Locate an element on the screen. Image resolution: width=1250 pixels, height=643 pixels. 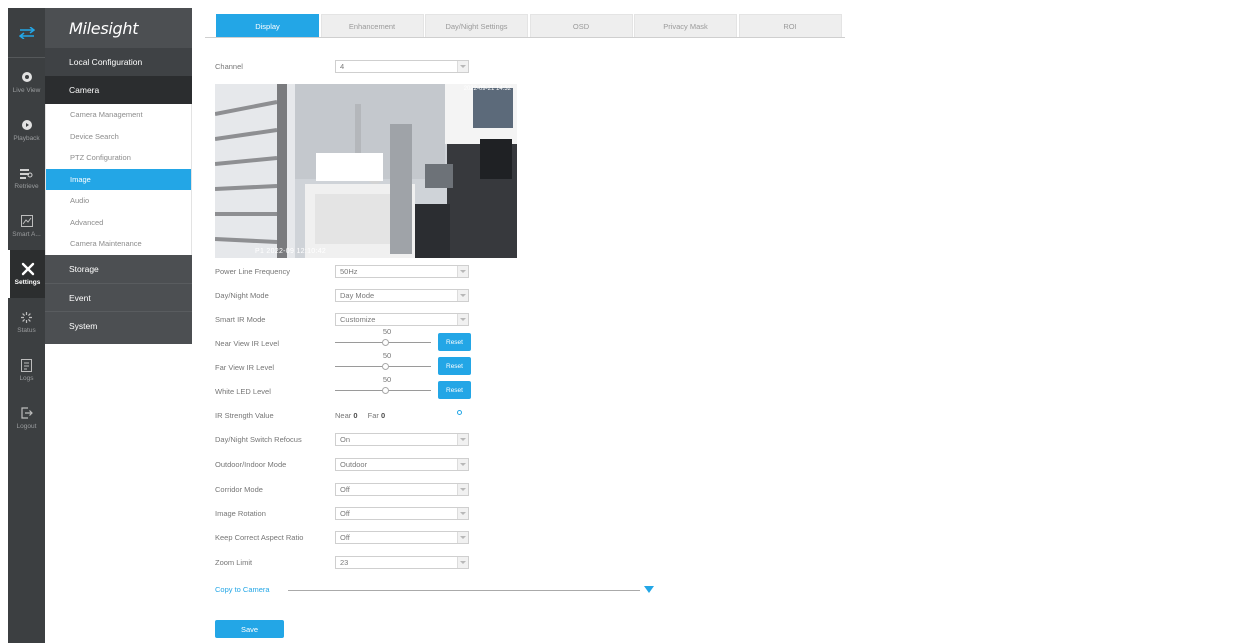
copy-to-camera-link: Copy to Camera is located at coordinates (242, 589).